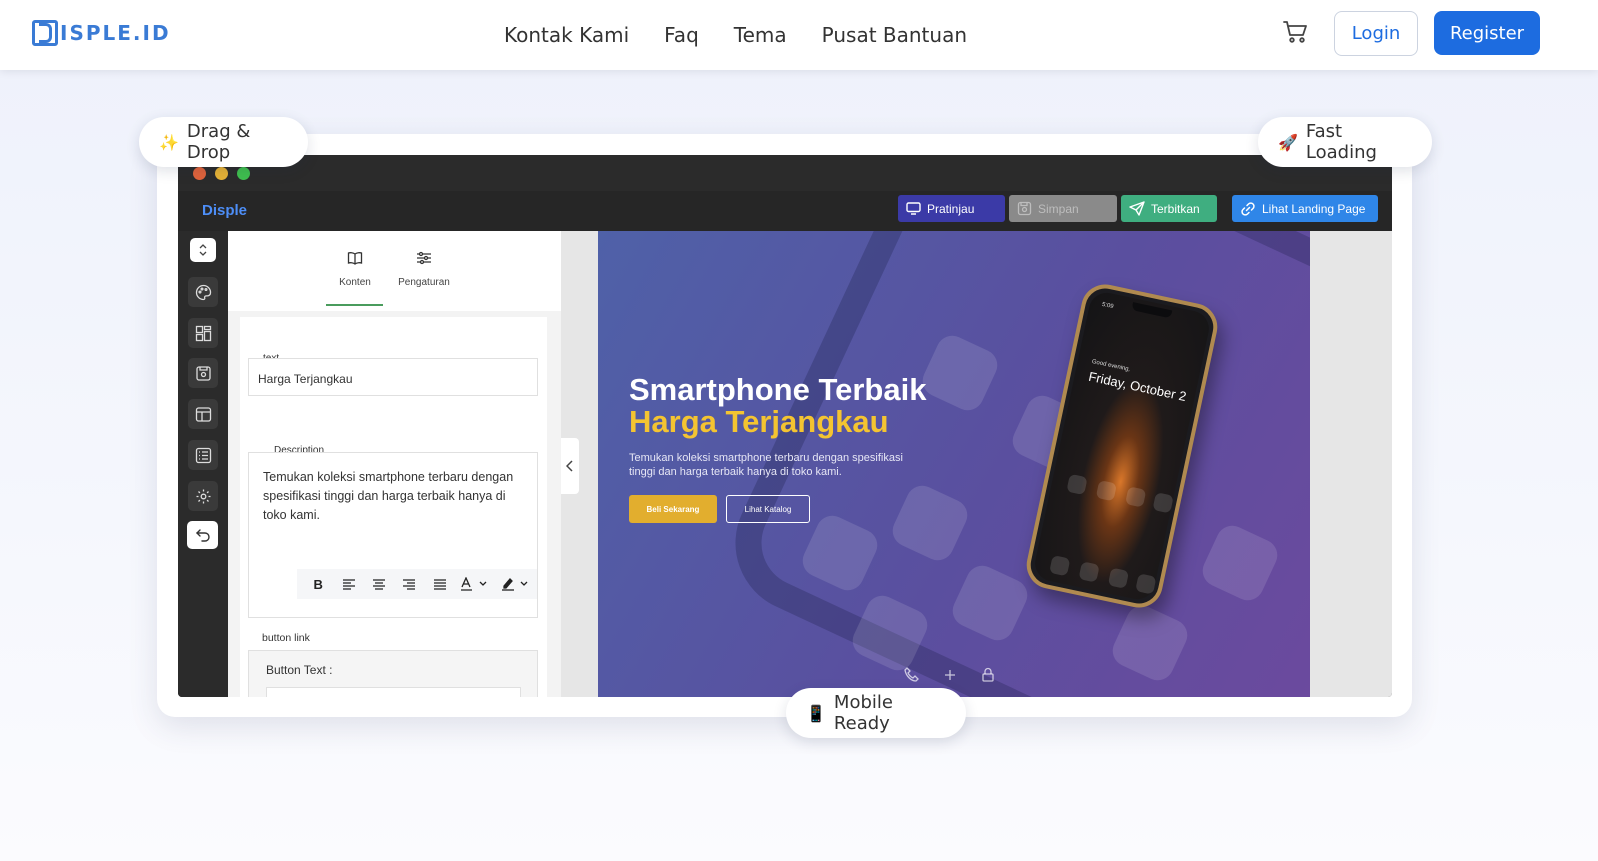 The width and height of the screenshot is (1598, 861). What do you see at coordinates (516, 584) in the screenshot?
I see `highlight-icon` at bounding box center [516, 584].